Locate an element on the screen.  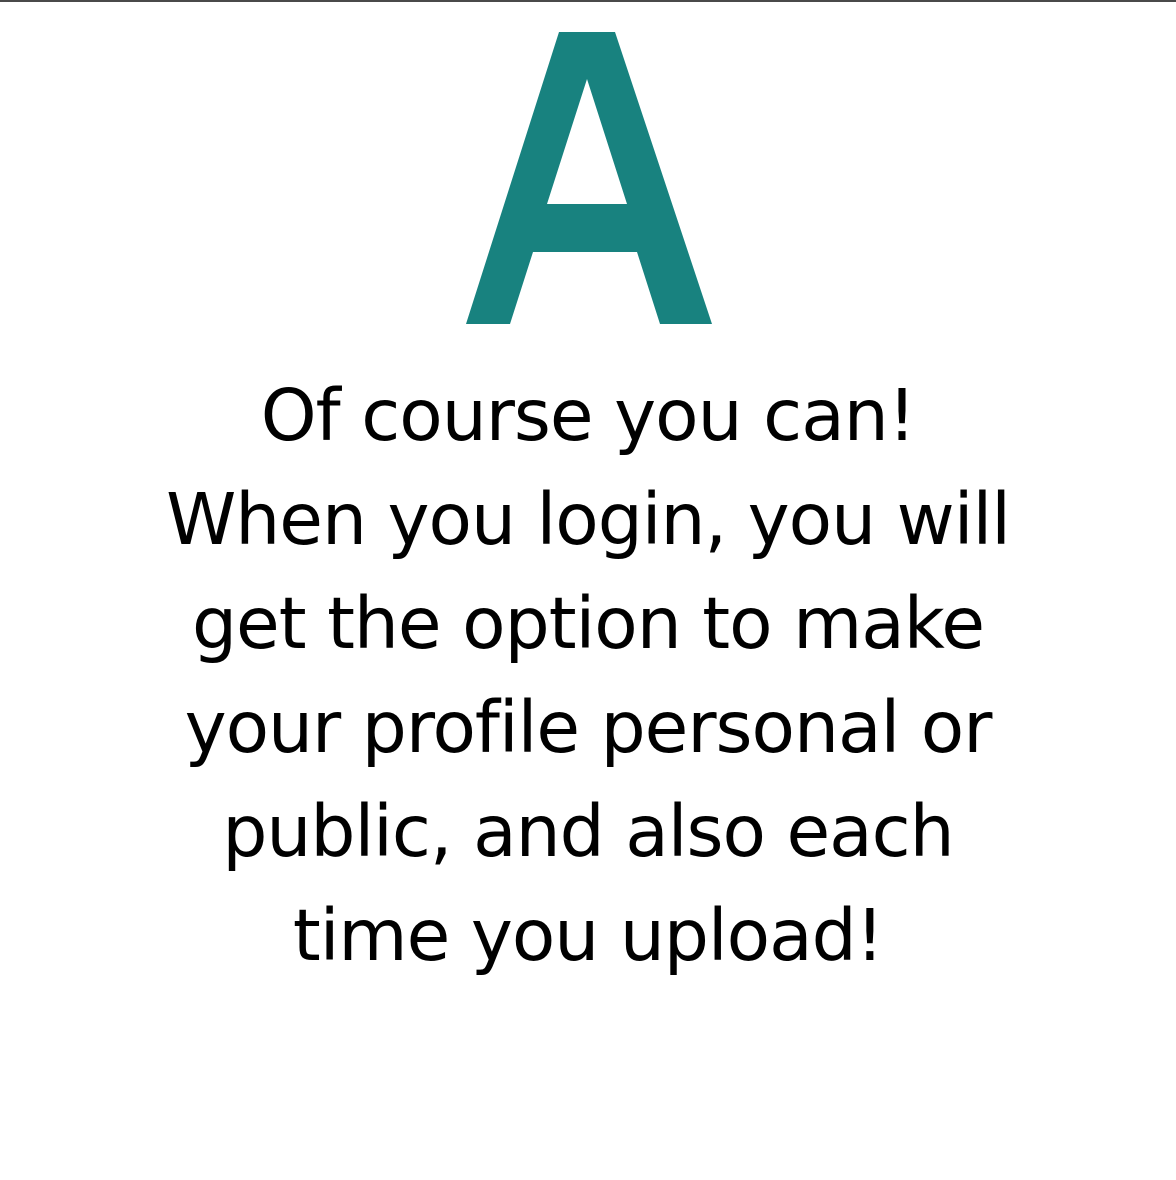
answer-line: time you upload! is located at coordinates (588, 935).